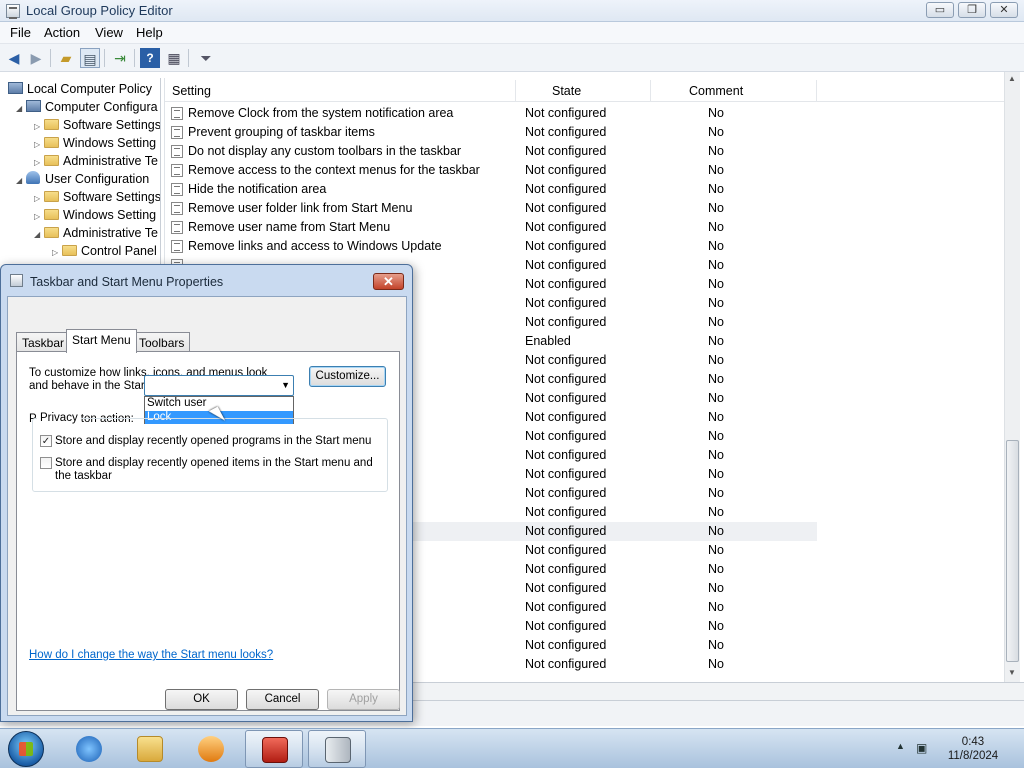  I want to click on up-folder-icon: ▰, so click(66, 58).